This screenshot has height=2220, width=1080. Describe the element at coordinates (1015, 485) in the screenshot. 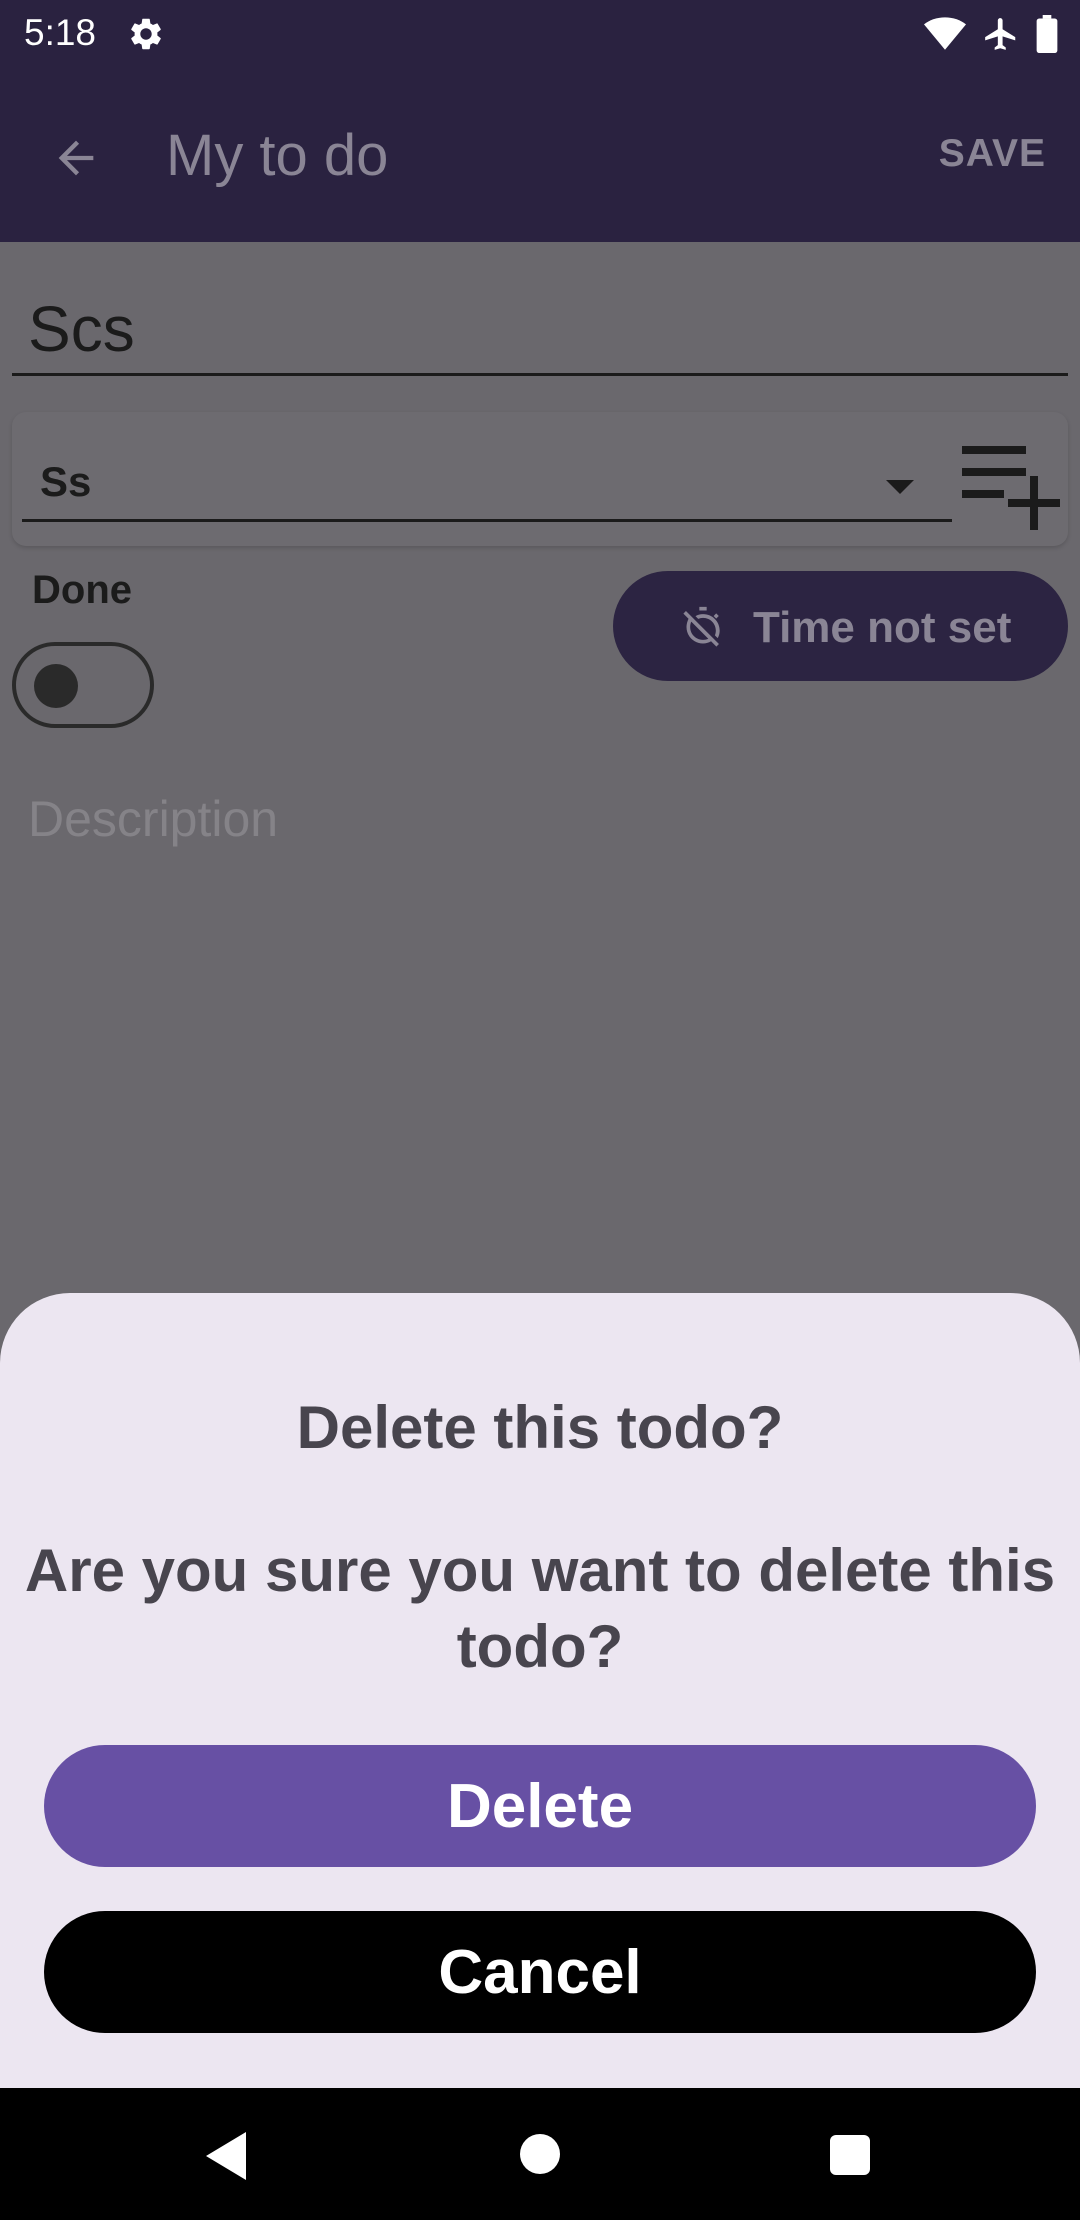

I see `playlist-add-icon` at that location.